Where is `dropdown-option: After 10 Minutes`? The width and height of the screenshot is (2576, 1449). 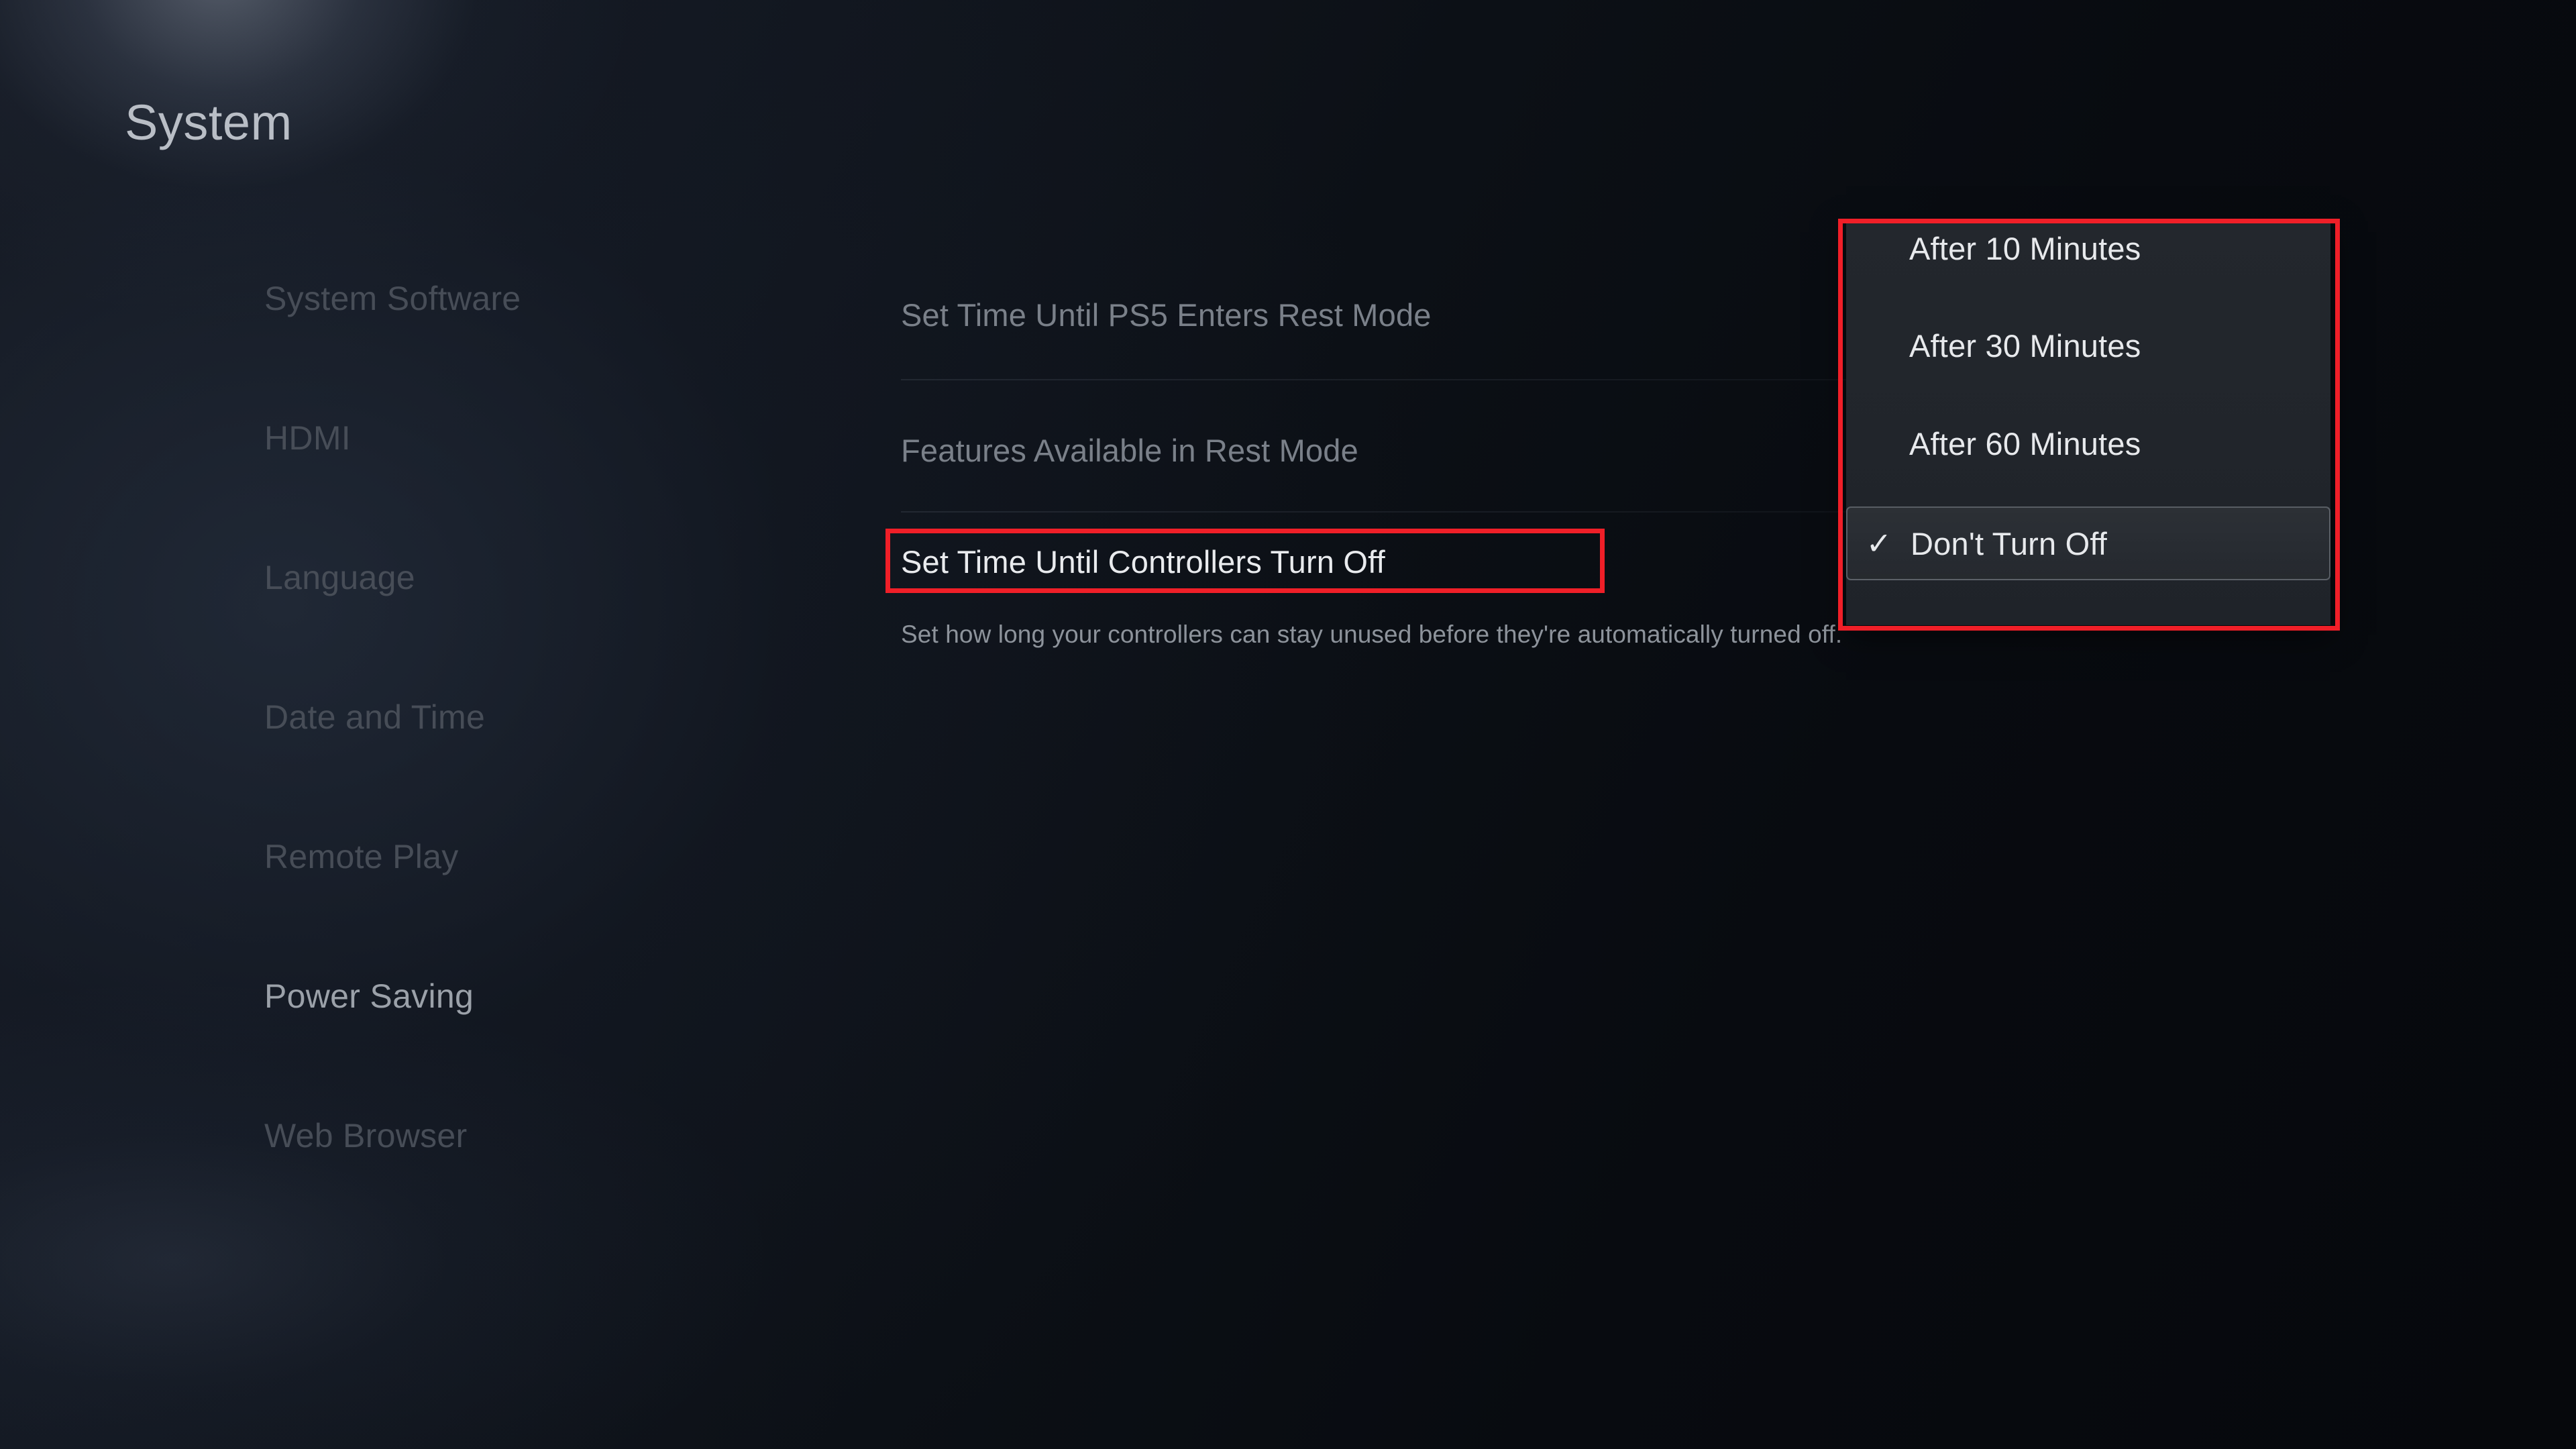
dropdown-option: After 10 Minutes is located at coordinates (2088, 248).